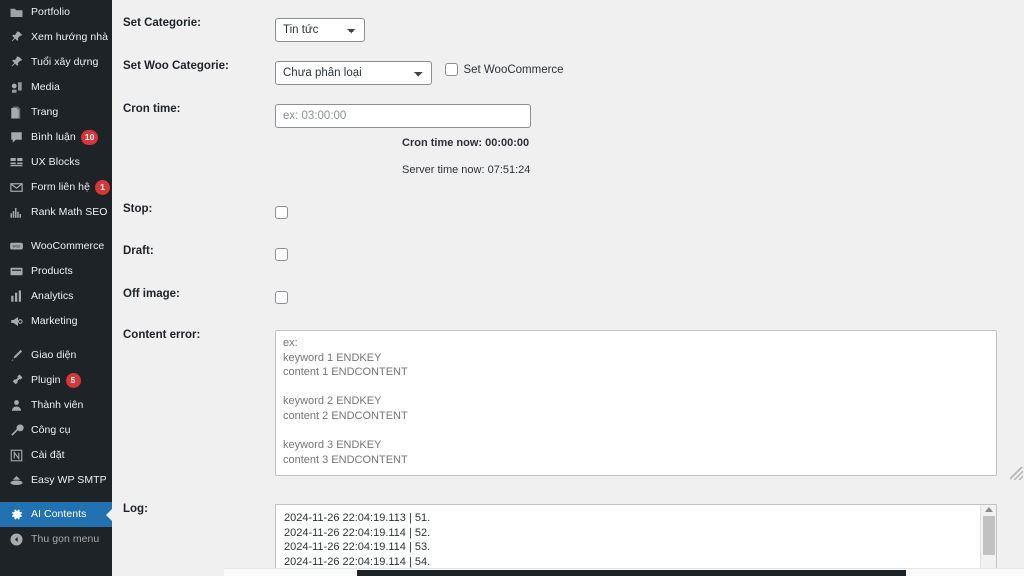 Image resolution: width=1024 pixels, height=576 pixels. What do you see at coordinates (16, 88) in the screenshot?
I see `media-icon` at bounding box center [16, 88].